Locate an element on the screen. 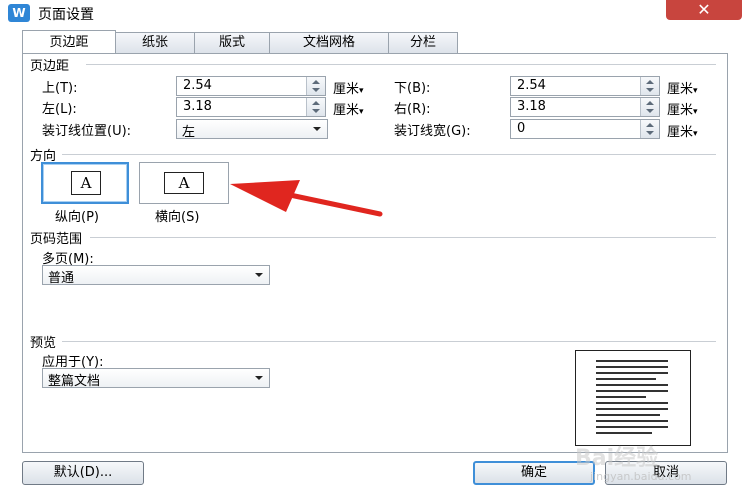 The image size is (750, 500). gutter-position-label: 装订线位置(U): is located at coordinates (87, 131).